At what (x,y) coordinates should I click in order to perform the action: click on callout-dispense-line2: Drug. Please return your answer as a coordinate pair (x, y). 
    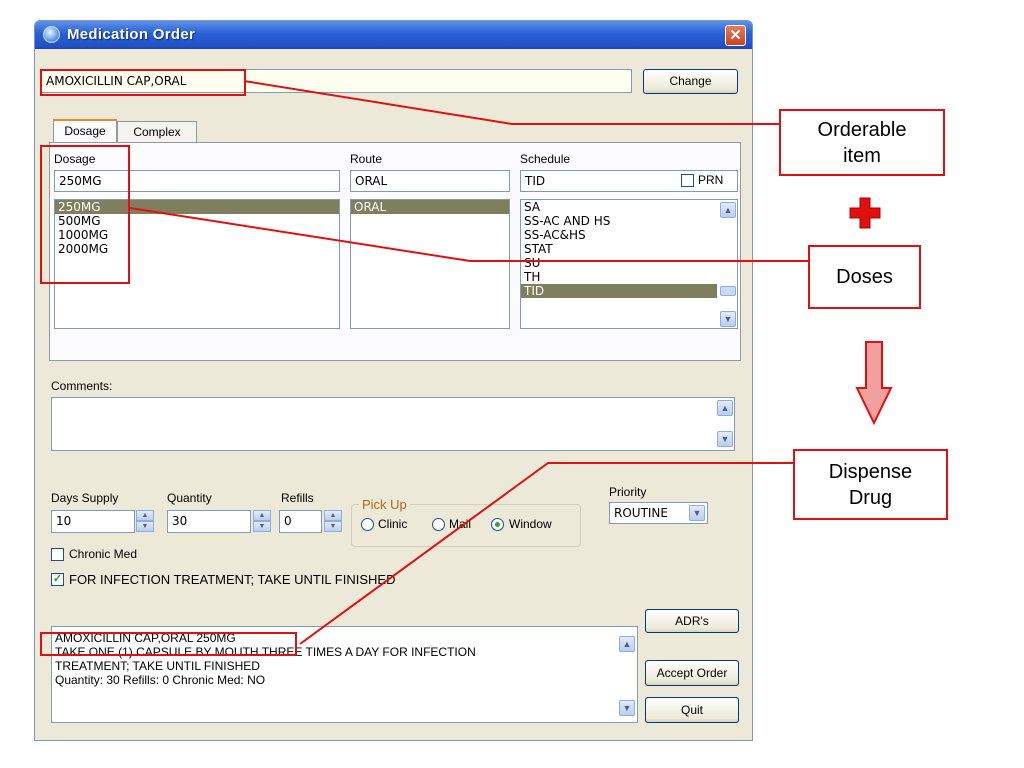
    Looking at the image, I should click on (870, 498).